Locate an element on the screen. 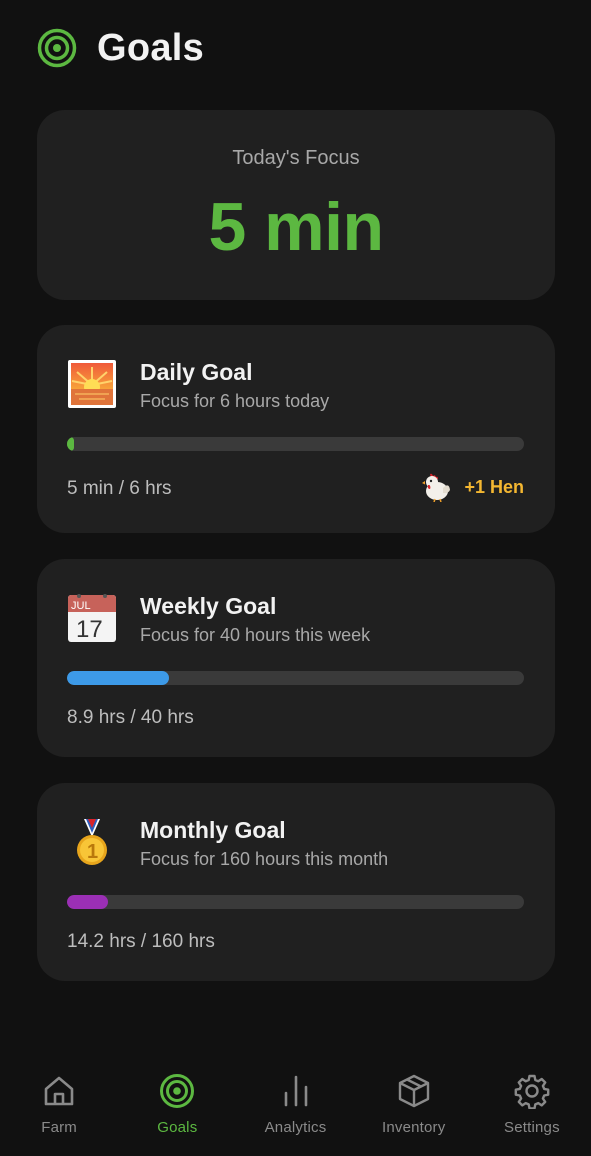  focus-label: Today's Focus is located at coordinates (296, 158).